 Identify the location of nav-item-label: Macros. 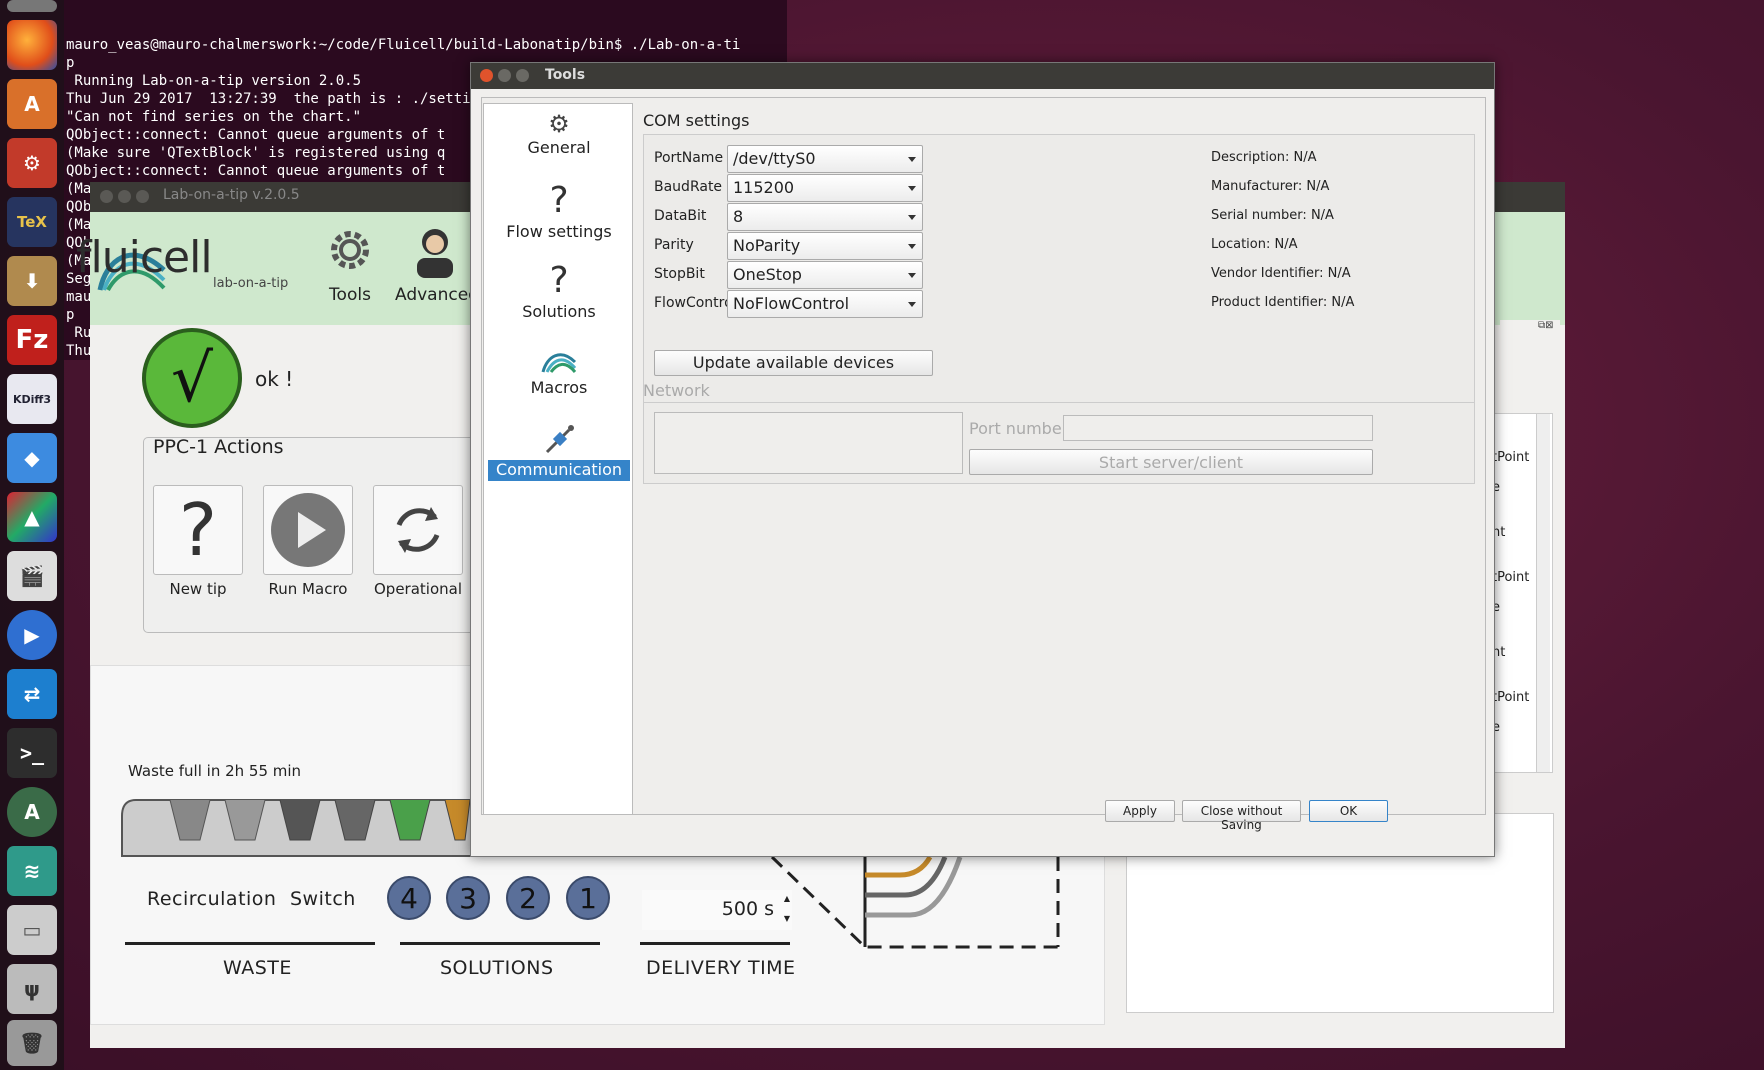
(559, 387).